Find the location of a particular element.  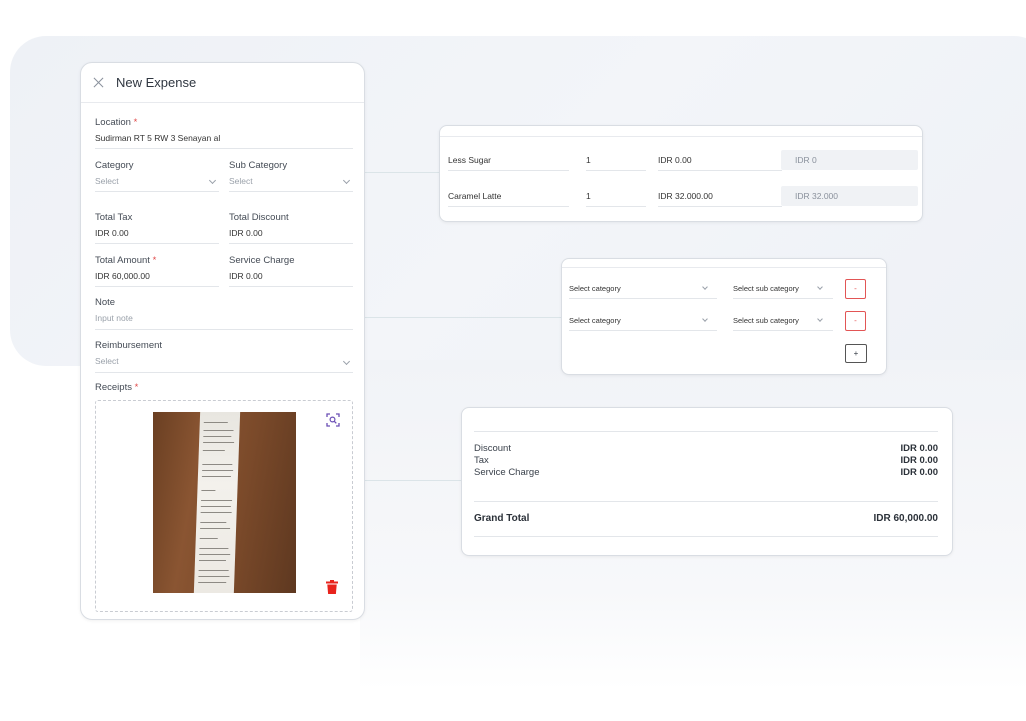

connector-summary is located at coordinates (413, 480).